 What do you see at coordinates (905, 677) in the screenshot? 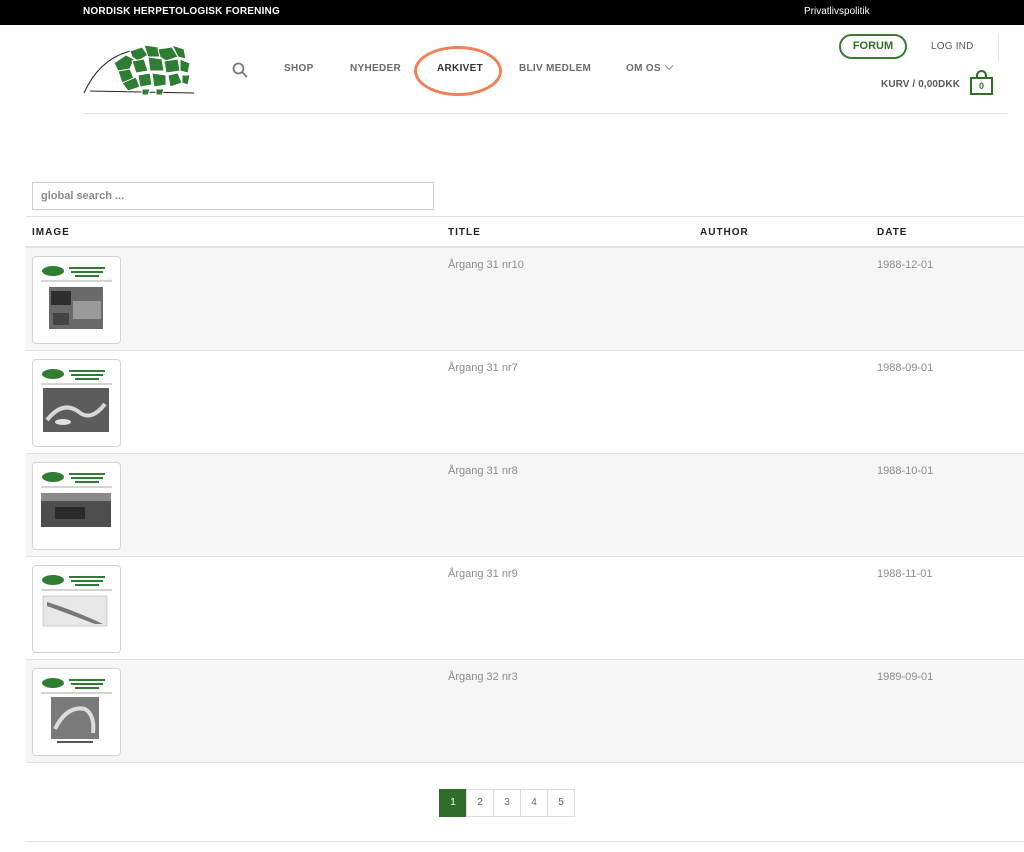
I see `row-date: 1989-09-01` at bounding box center [905, 677].